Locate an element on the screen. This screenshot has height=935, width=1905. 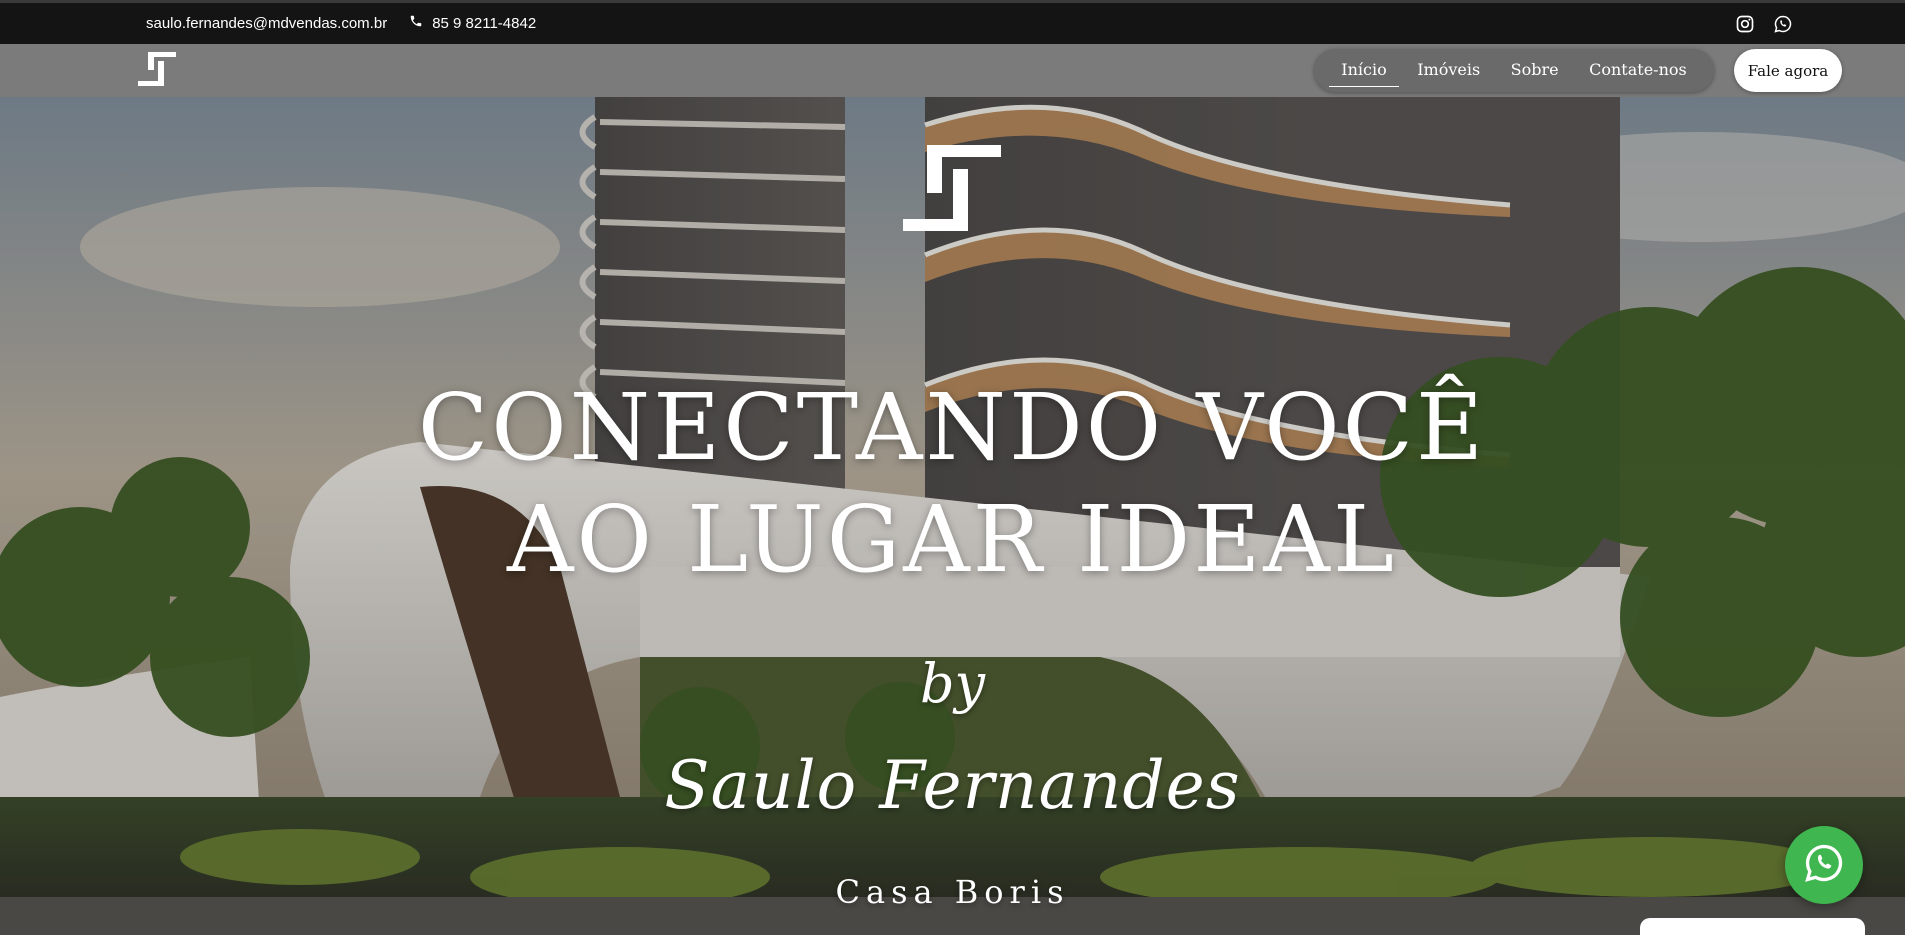
headline-line-2: AO LUGAR IDEAL is located at coordinates (952, 539).